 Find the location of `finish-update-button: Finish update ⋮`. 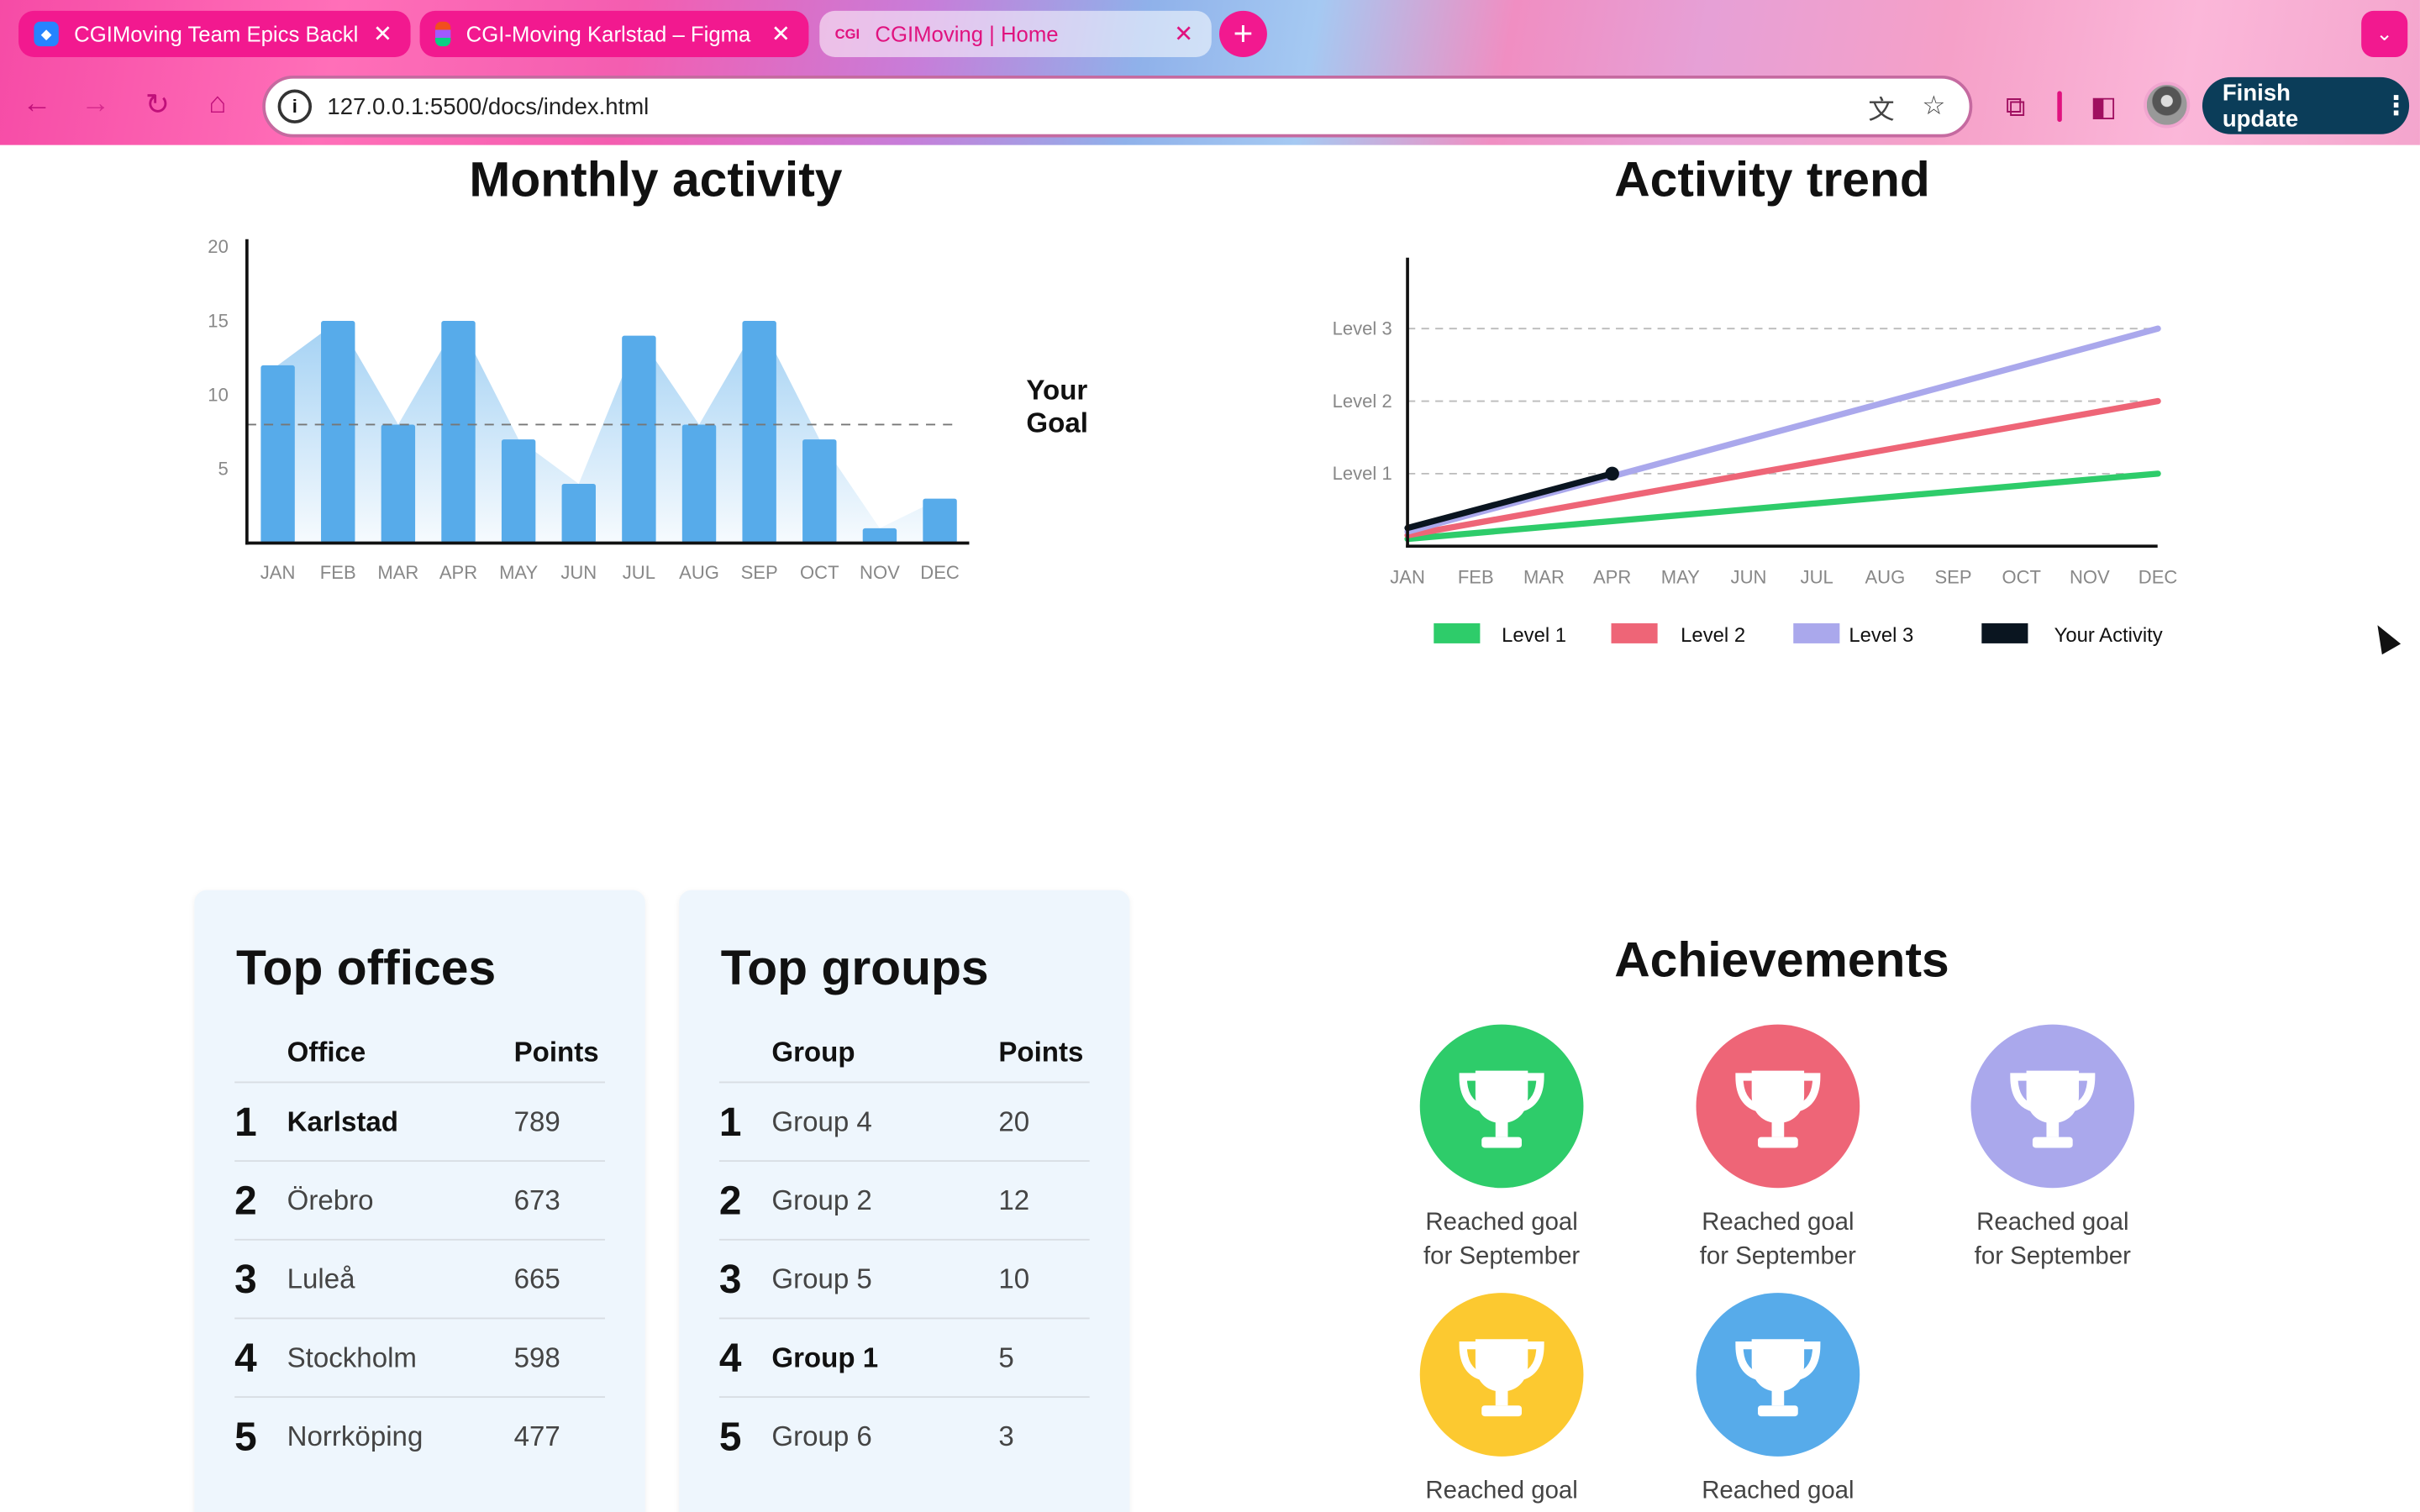

finish-update-button: Finish update ⋮ is located at coordinates (2306, 105).